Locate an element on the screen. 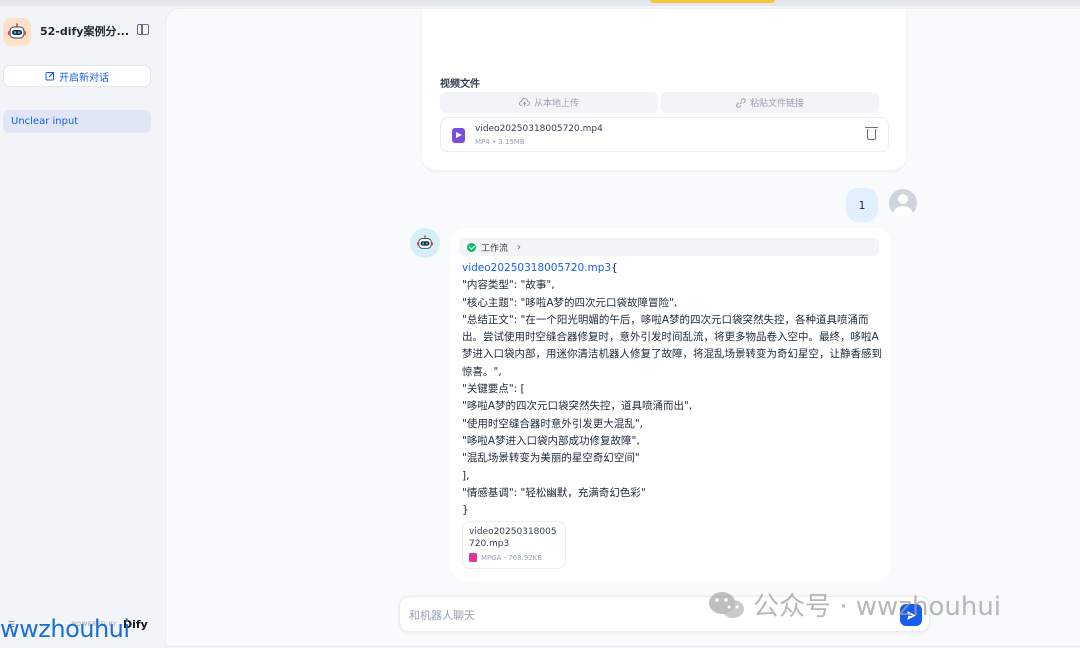 The height and width of the screenshot is (648, 1080). watermark-left: wwzhouhui is located at coordinates (65, 629).